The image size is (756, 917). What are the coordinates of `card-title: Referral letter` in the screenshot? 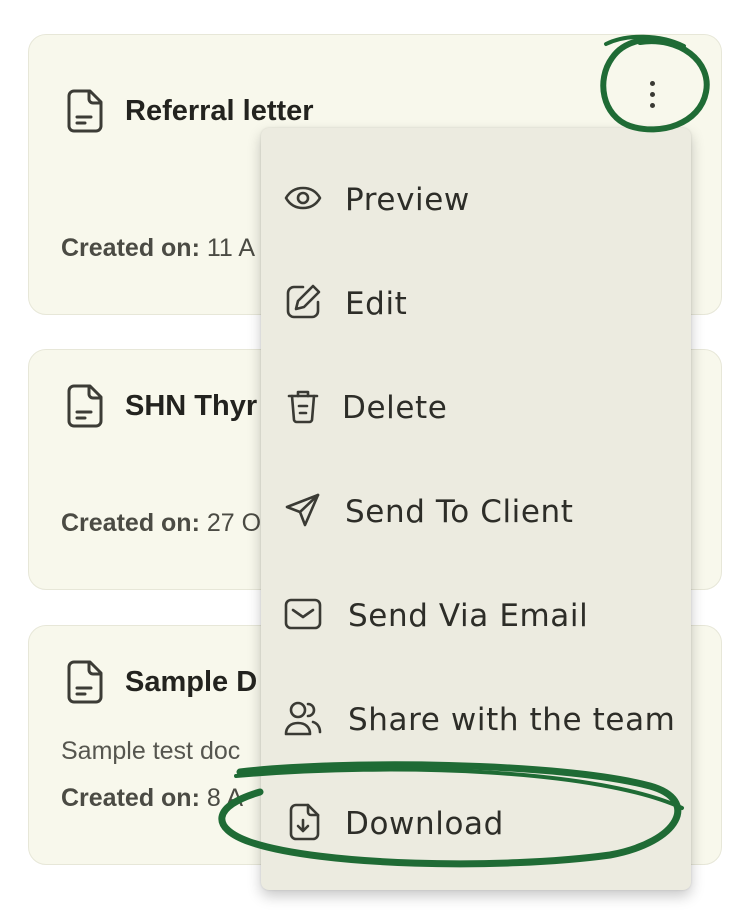 It's located at (219, 111).